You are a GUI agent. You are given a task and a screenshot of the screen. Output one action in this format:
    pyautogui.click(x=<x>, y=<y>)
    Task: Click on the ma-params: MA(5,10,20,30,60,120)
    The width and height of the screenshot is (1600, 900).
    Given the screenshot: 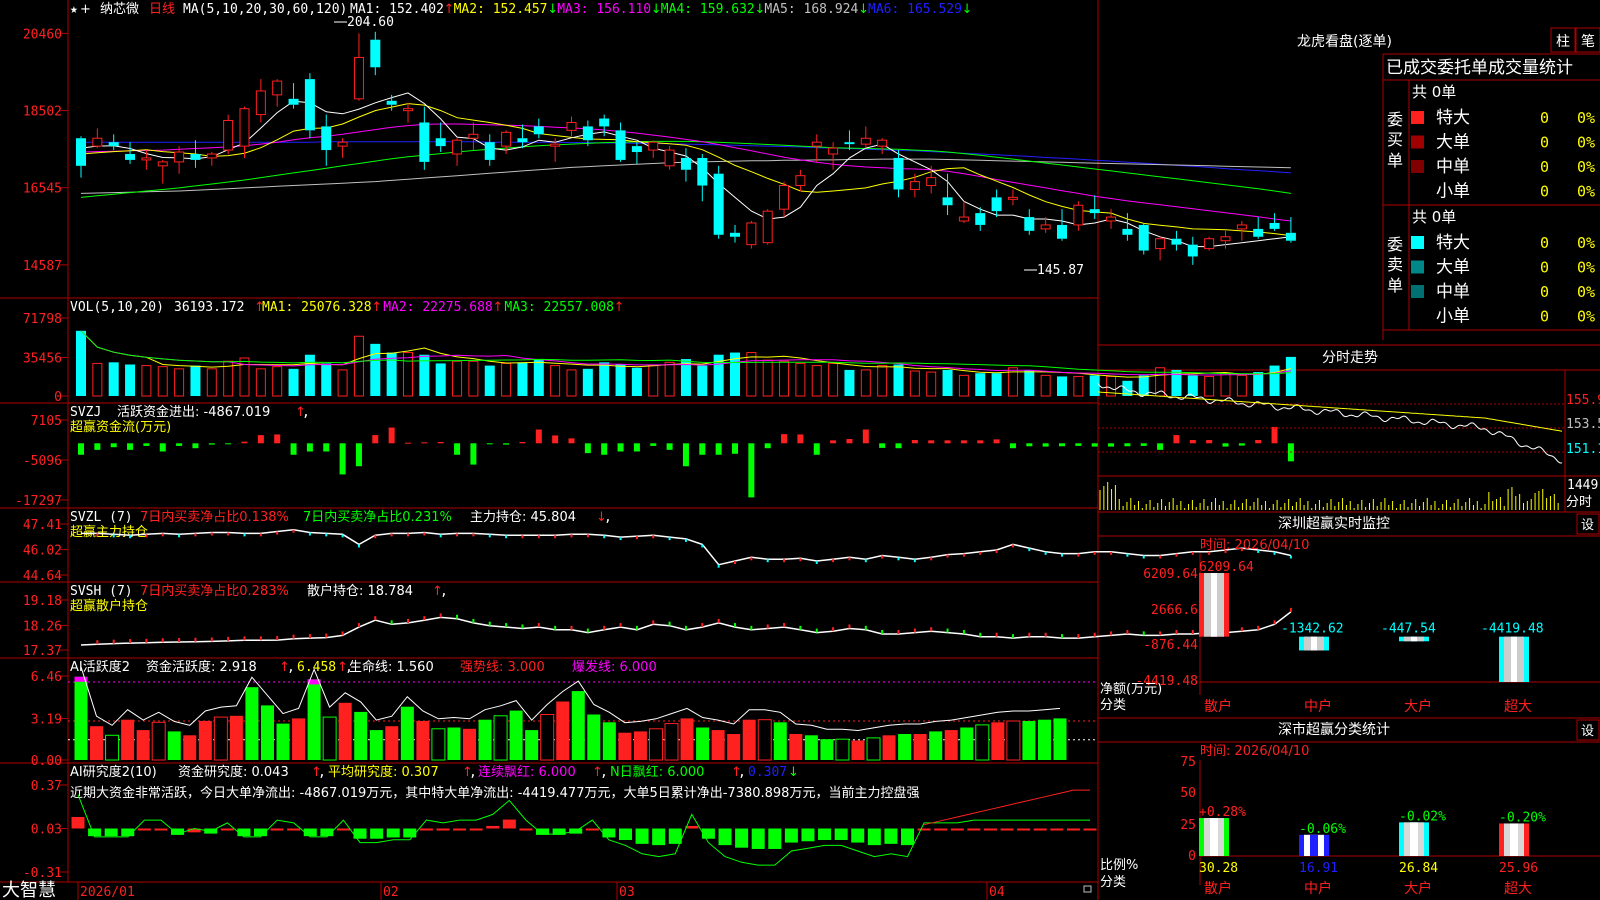 What is the action you would take?
    pyautogui.click(x=265, y=9)
    